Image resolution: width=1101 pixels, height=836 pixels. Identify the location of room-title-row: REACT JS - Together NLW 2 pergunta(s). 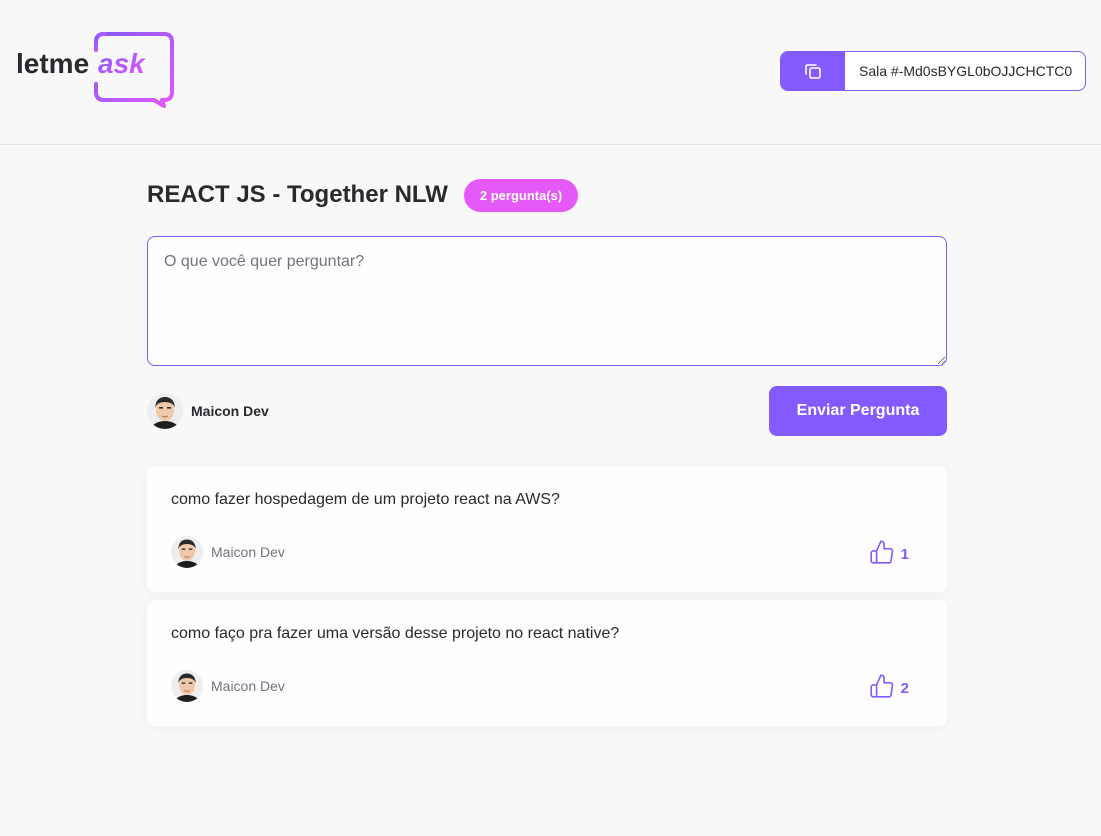
(363, 195).